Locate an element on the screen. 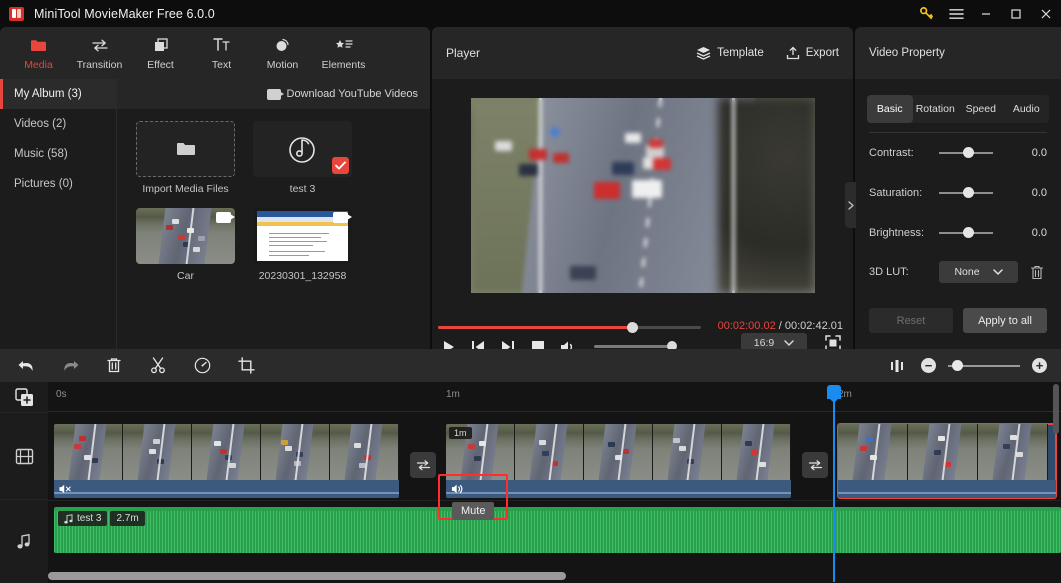 The image size is (1061, 583). saturation-slider is located at coordinates (966, 192).